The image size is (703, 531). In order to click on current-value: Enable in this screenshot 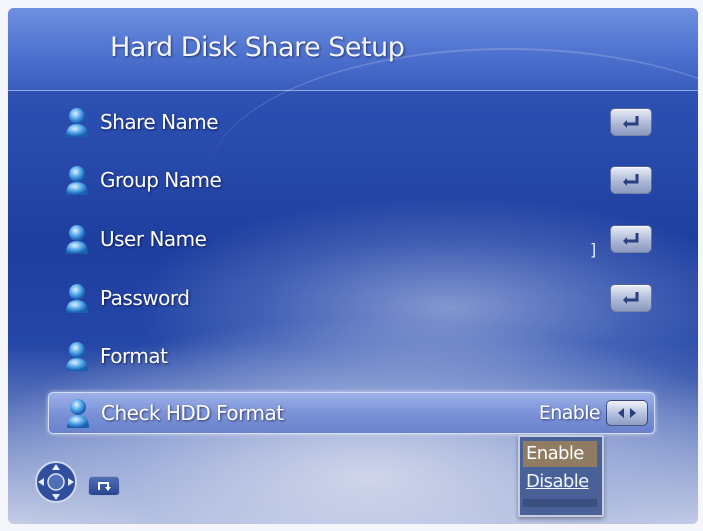, I will do `click(569, 413)`.